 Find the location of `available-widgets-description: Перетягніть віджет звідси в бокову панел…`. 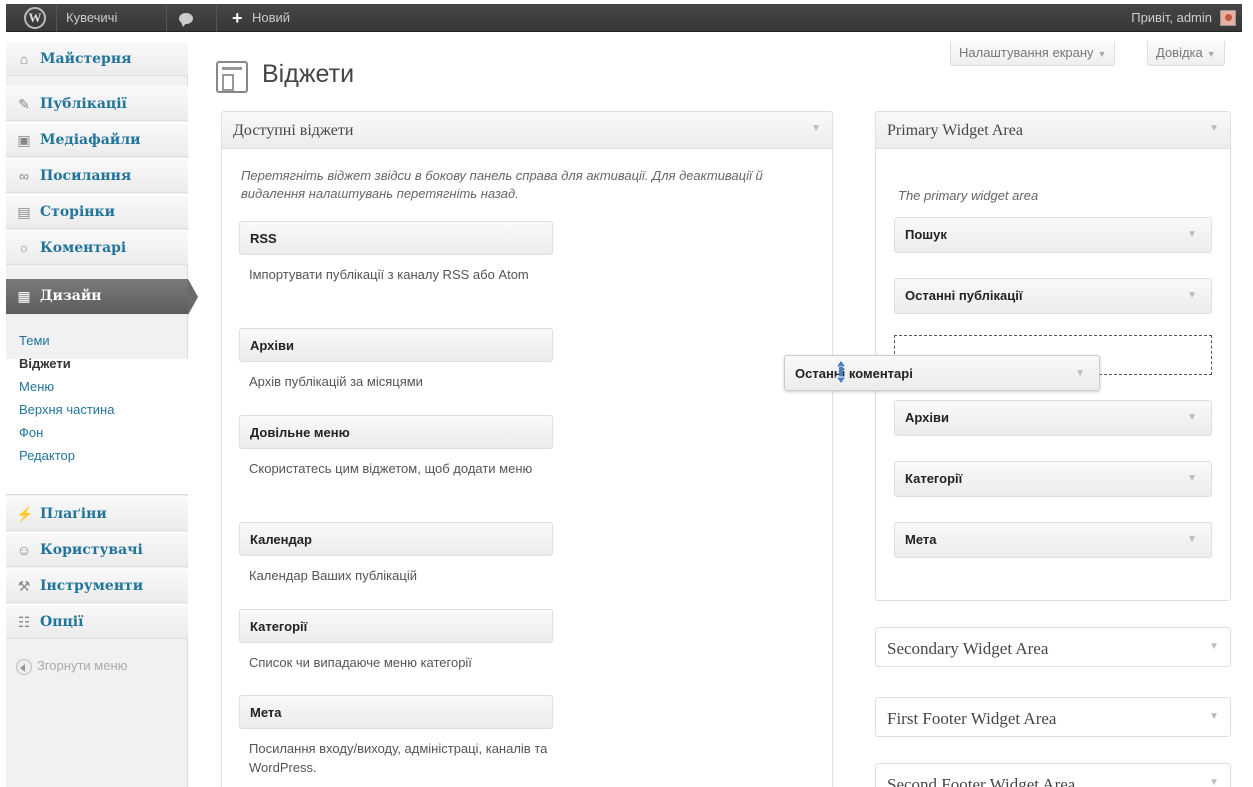

available-widgets-description: Перетягніть віджет звідси в бокову панел… is located at coordinates (502, 184).